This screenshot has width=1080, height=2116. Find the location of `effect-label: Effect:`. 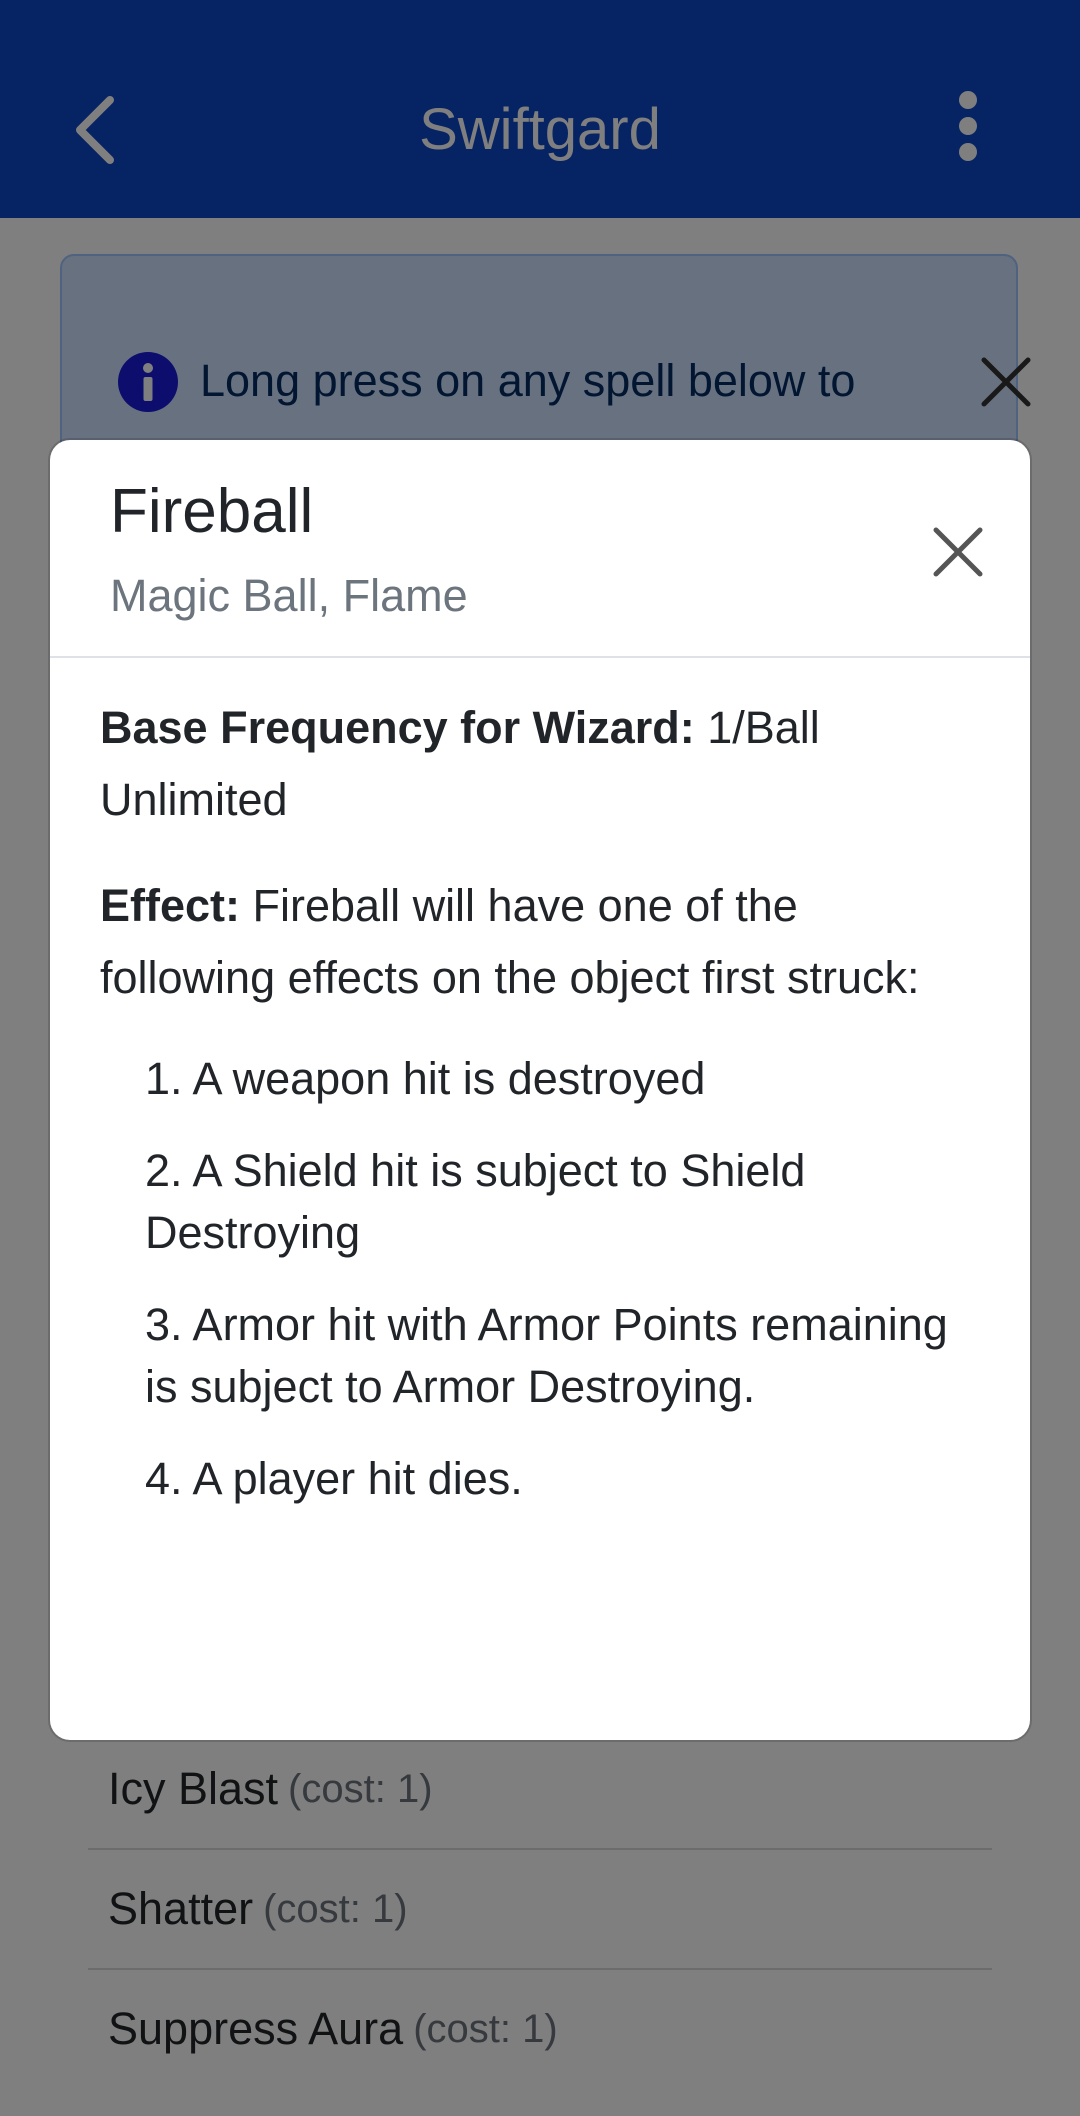

effect-label: Effect: is located at coordinates (170, 905).